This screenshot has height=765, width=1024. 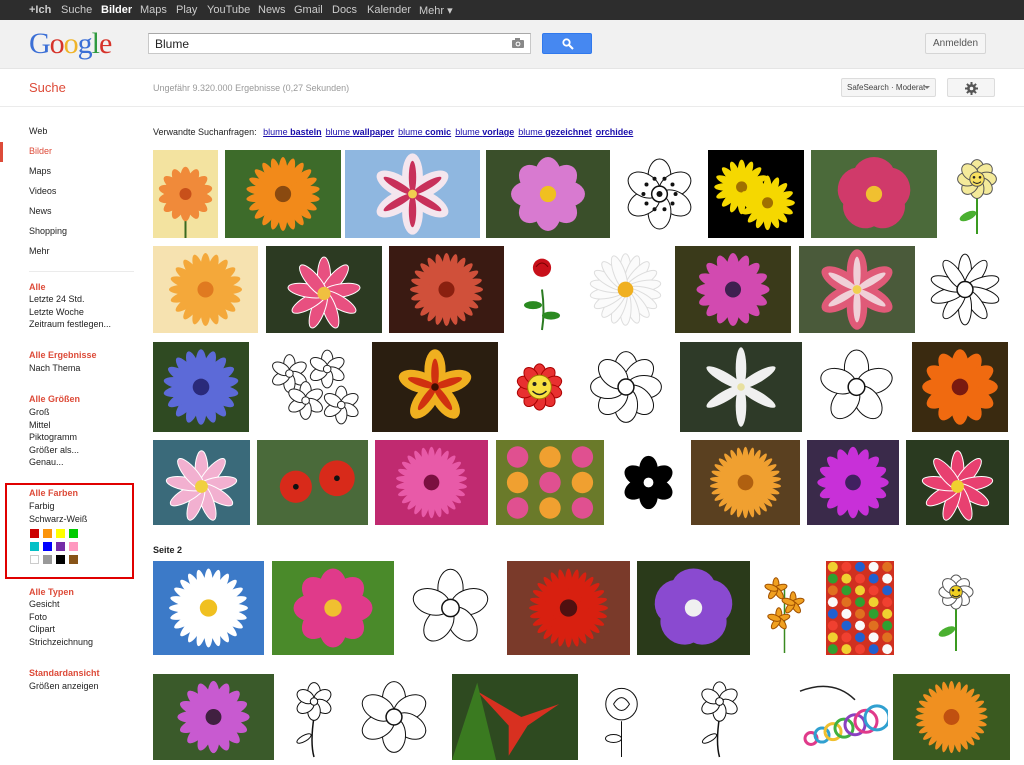 I want to click on google-logo: Google, so click(x=70, y=44).